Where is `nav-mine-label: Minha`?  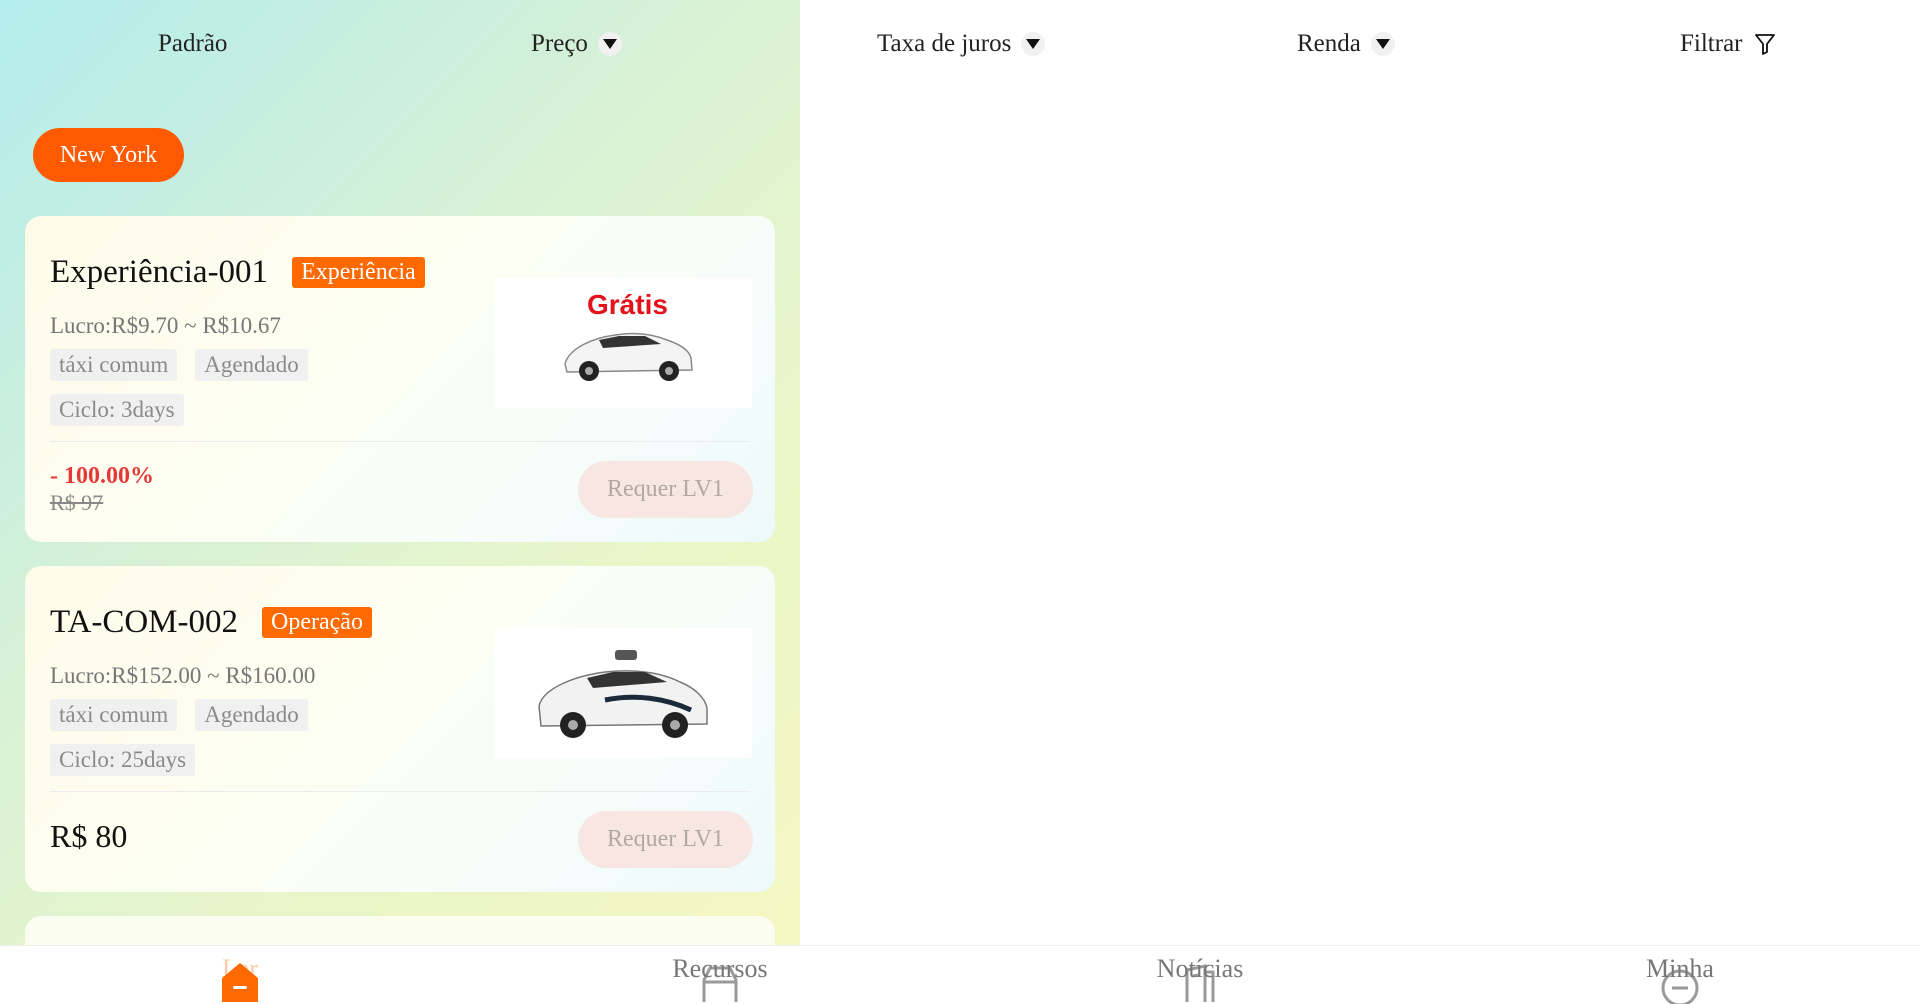 nav-mine-label: Minha is located at coordinates (1680, 968).